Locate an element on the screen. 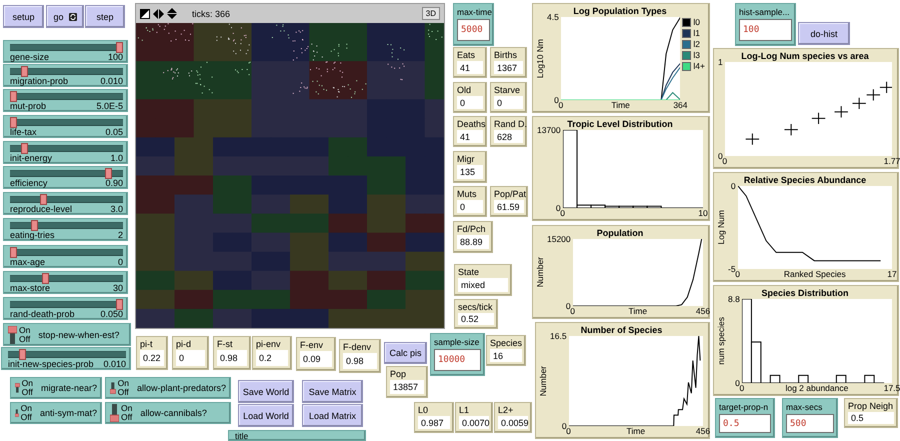 This screenshot has width=900, height=441. input-field: 5000 is located at coordinates (473, 30).